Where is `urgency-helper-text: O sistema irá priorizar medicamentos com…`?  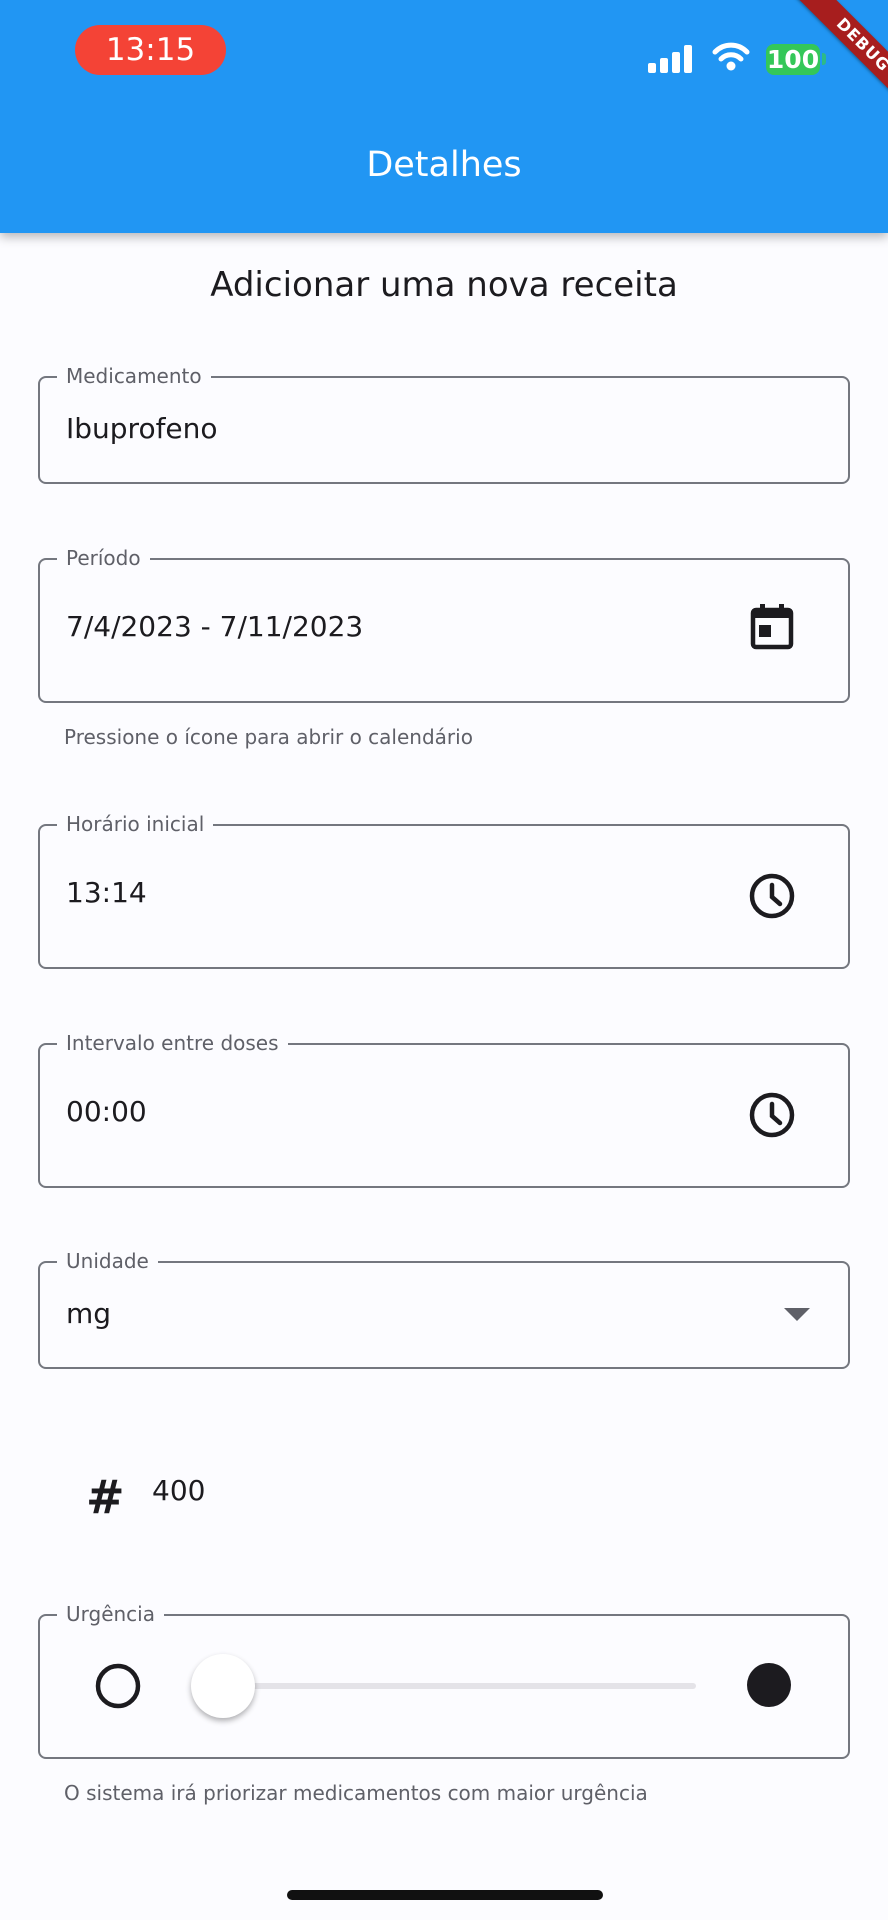
urgency-helper-text: O sistema irá priorizar medicamentos com… is located at coordinates (356, 1793).